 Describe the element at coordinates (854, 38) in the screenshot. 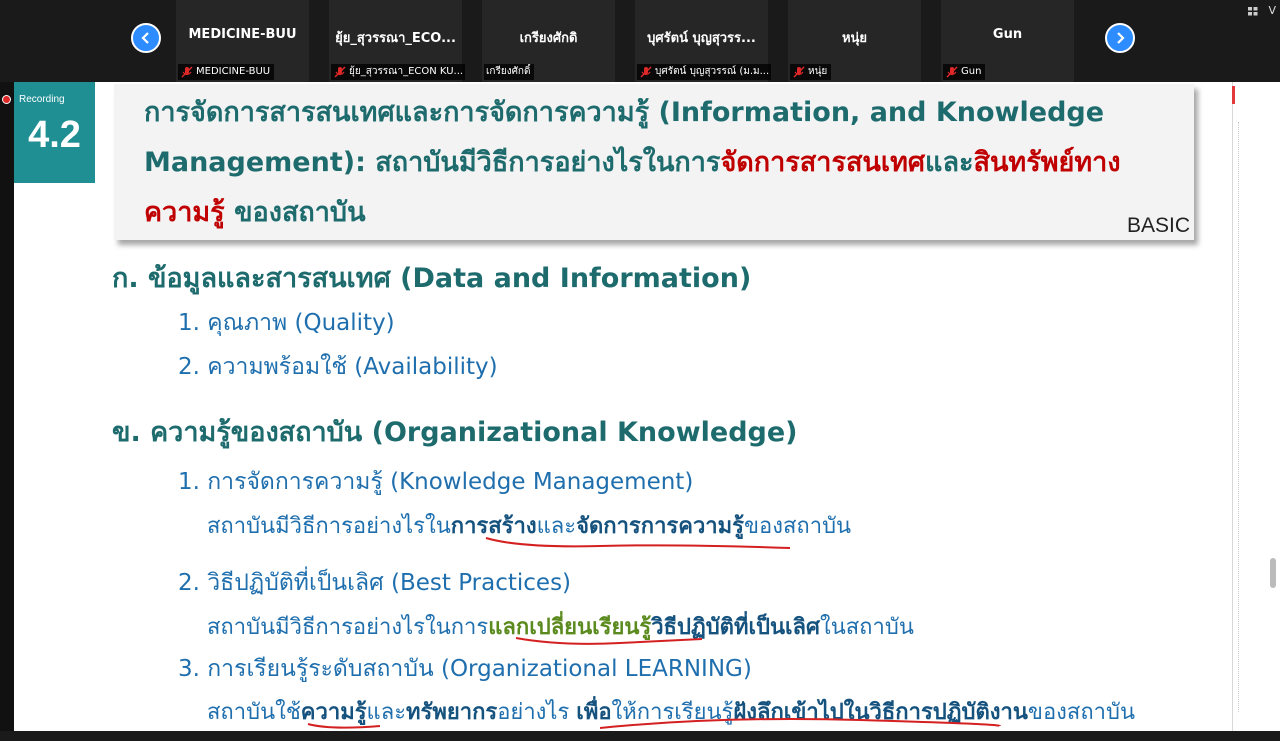

I see `participant-name: หนุ่ย` at that location.